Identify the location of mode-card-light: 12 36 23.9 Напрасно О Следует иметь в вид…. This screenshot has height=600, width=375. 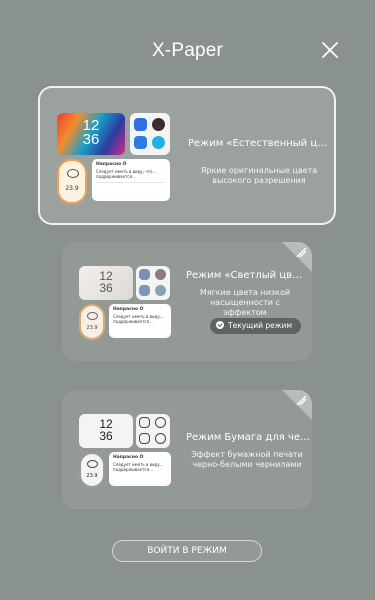
(187, 301).